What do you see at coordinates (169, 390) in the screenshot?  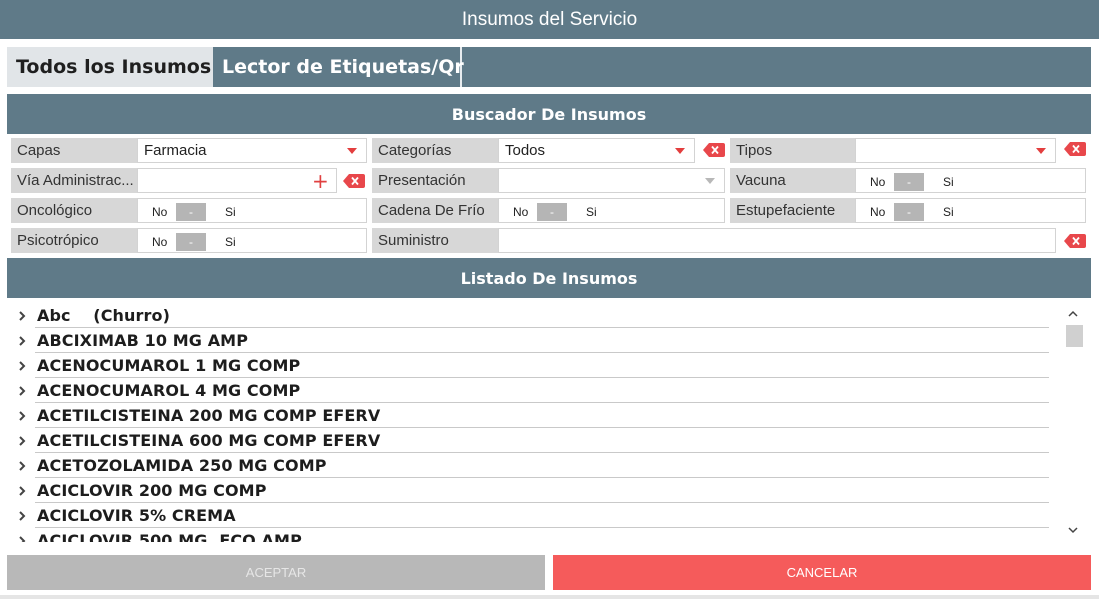 I see `list-item-name: ACENOCUMAROL 4 MG COMP` at bounding box center [169, 390].